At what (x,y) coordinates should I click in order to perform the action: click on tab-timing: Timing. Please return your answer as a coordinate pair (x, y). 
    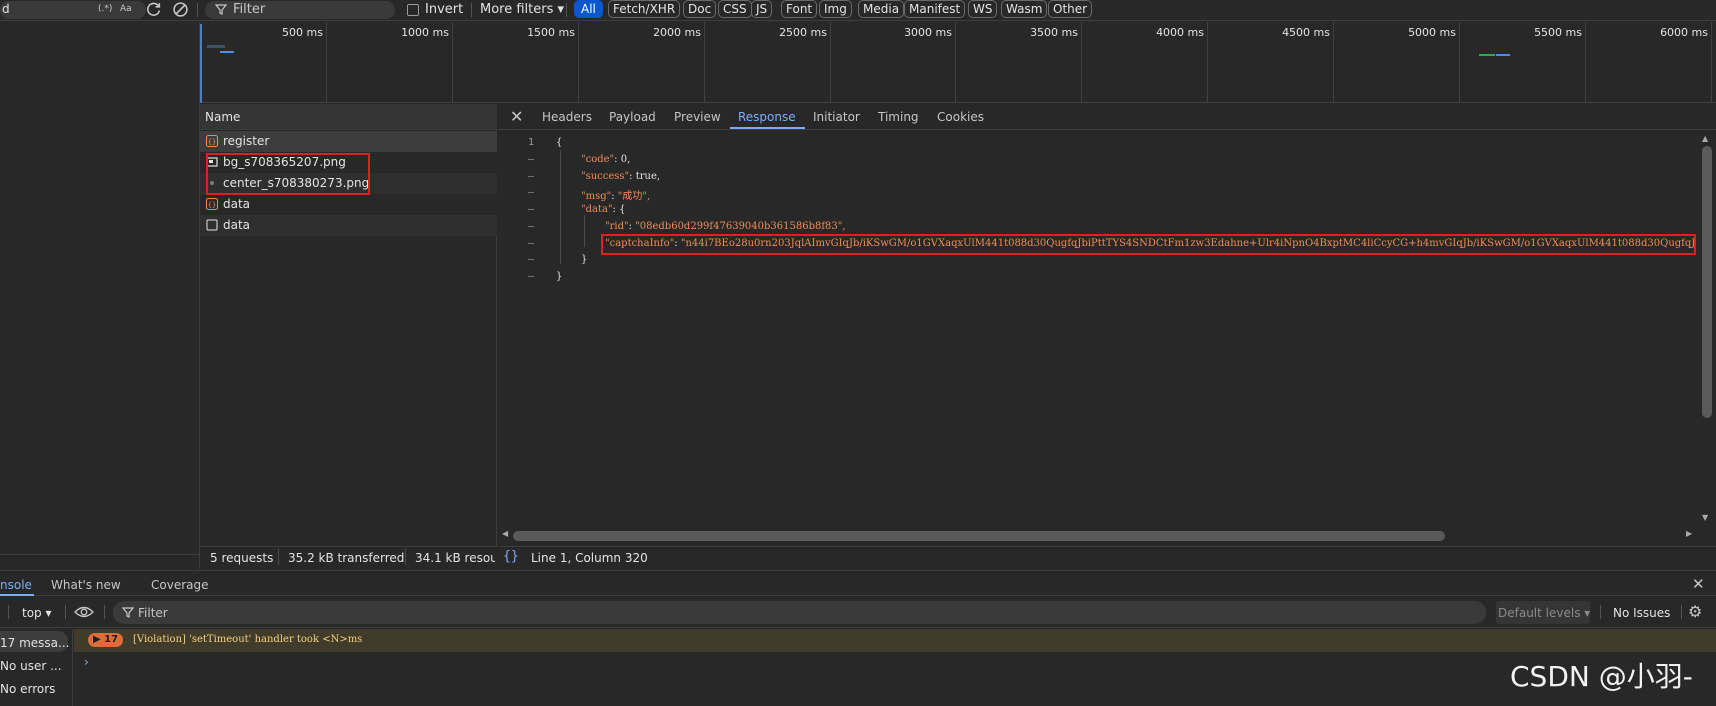
    Looking at the image, I should click on (898, 117).